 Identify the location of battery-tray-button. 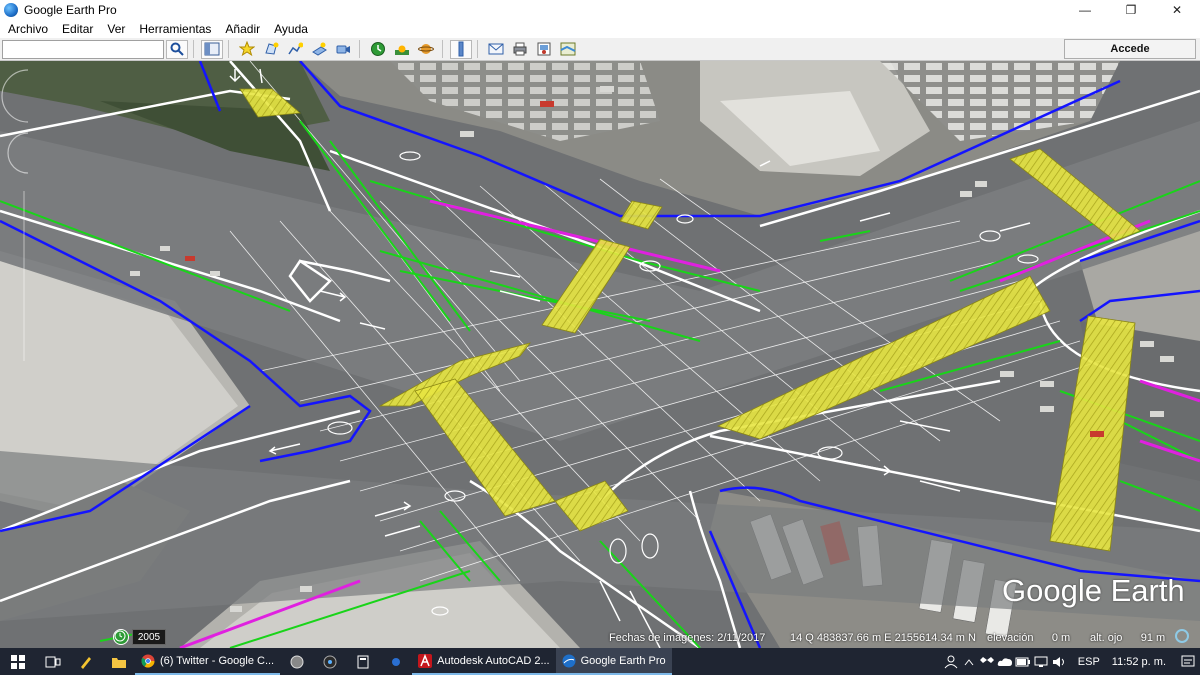
(1023, 661).